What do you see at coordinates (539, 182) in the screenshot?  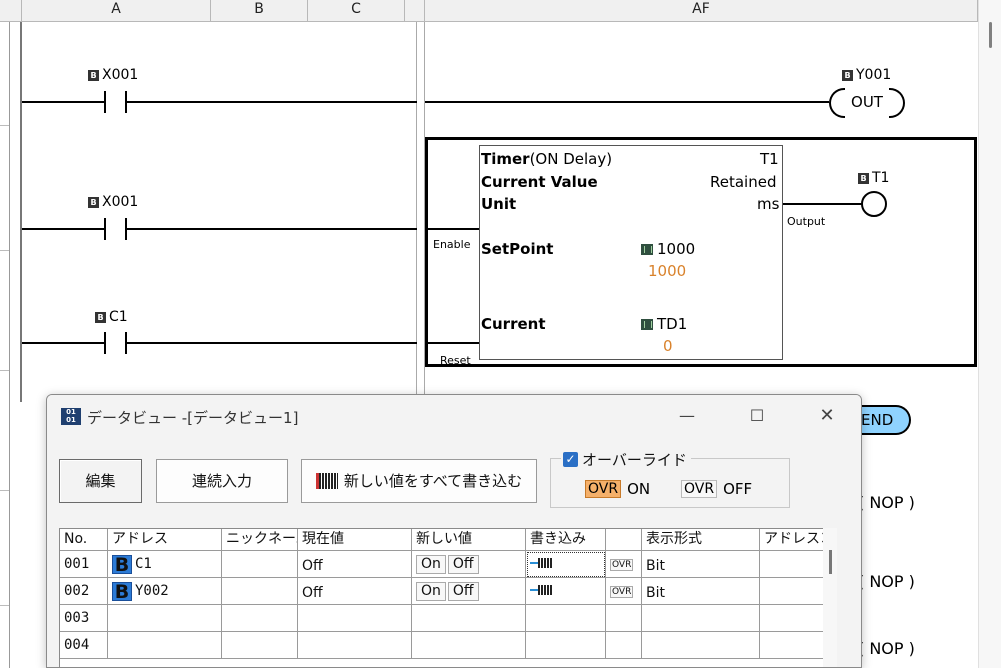 I see `timer-current-value-label: Current Value` at bounding box center [539, 182].